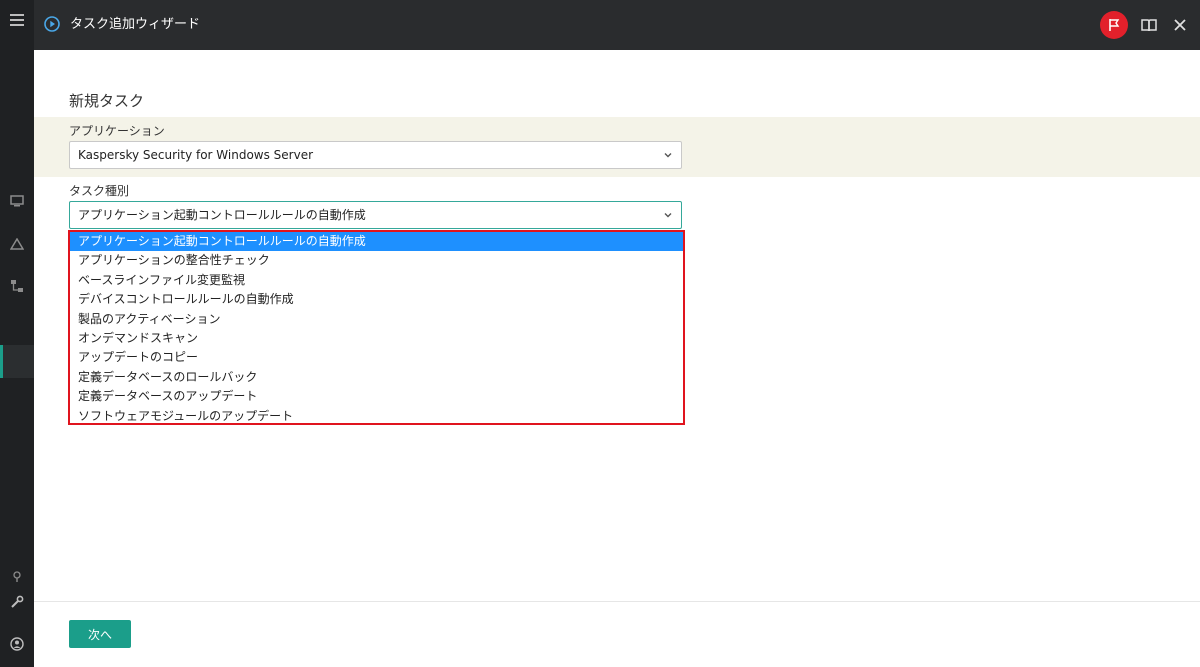  I want to click on dropdown-option: アプリケーションの整合性チェック, so click(376, 260).